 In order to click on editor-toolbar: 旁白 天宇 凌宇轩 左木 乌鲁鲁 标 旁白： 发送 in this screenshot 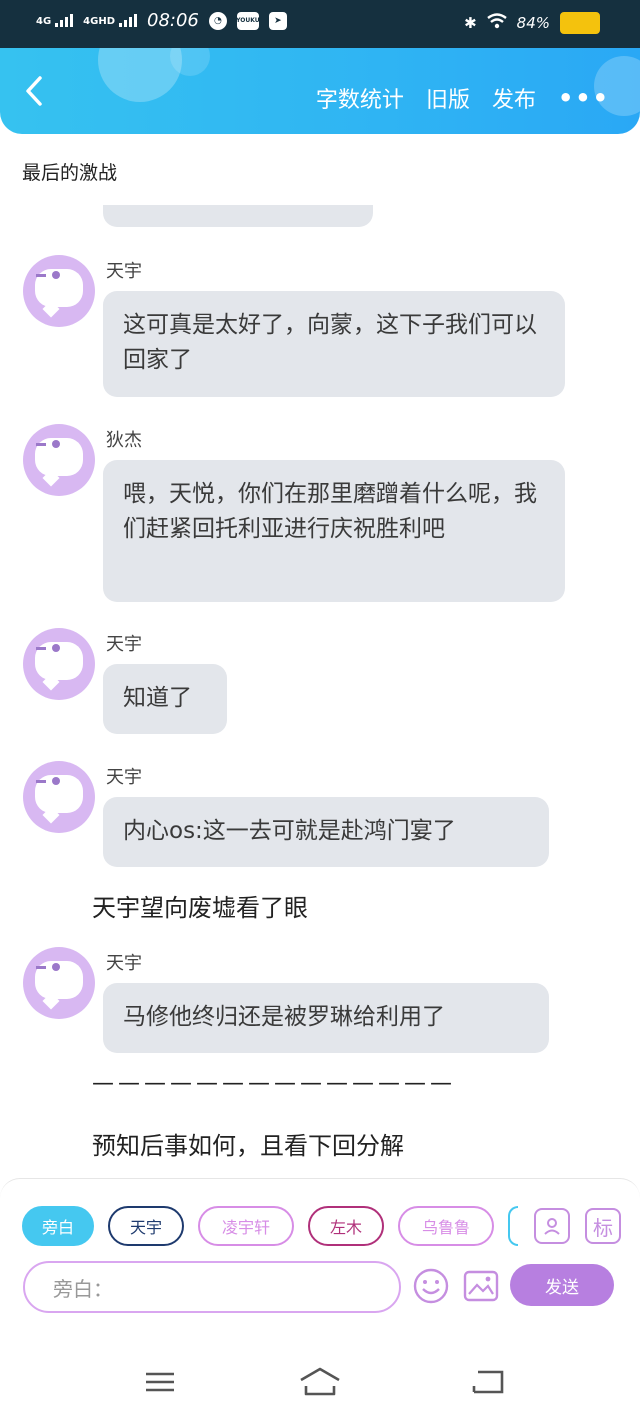, I will do `click(320, 1263)`.